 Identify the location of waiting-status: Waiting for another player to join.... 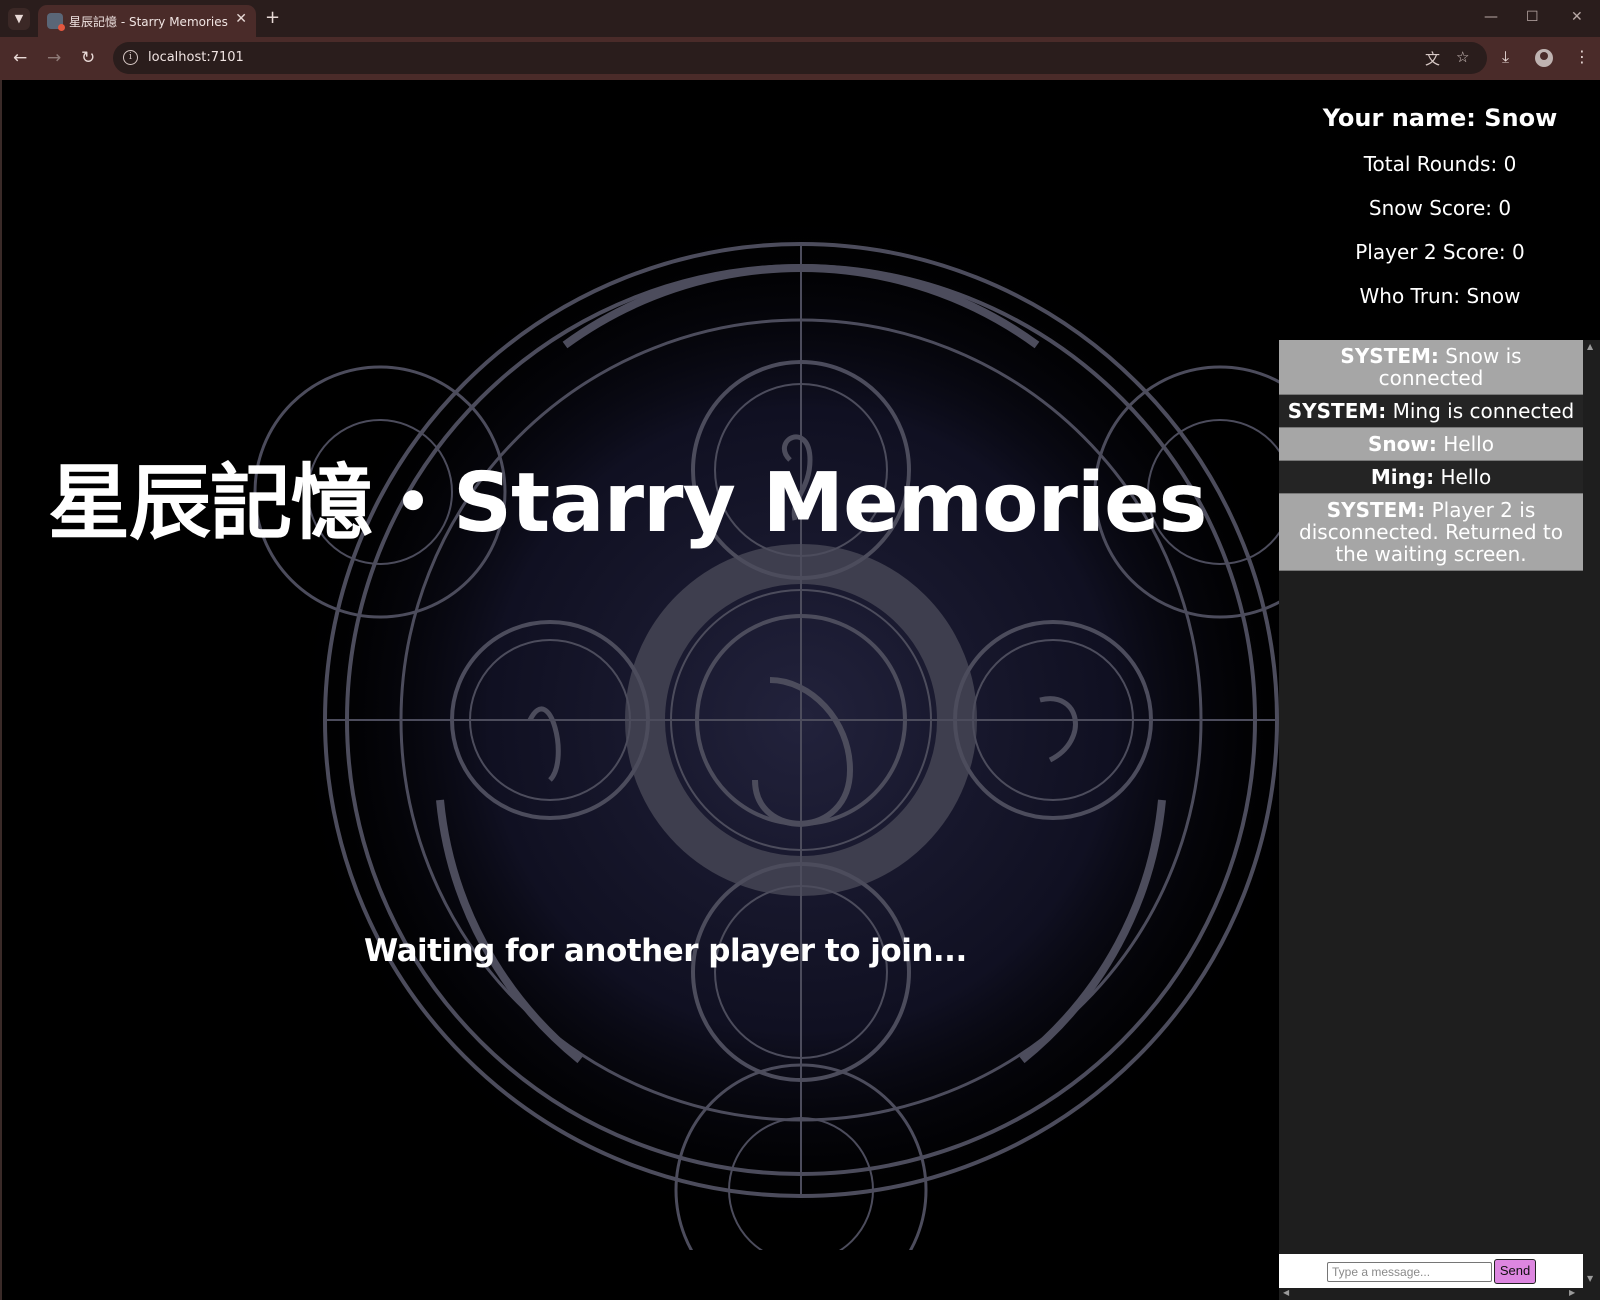
(665, 951).